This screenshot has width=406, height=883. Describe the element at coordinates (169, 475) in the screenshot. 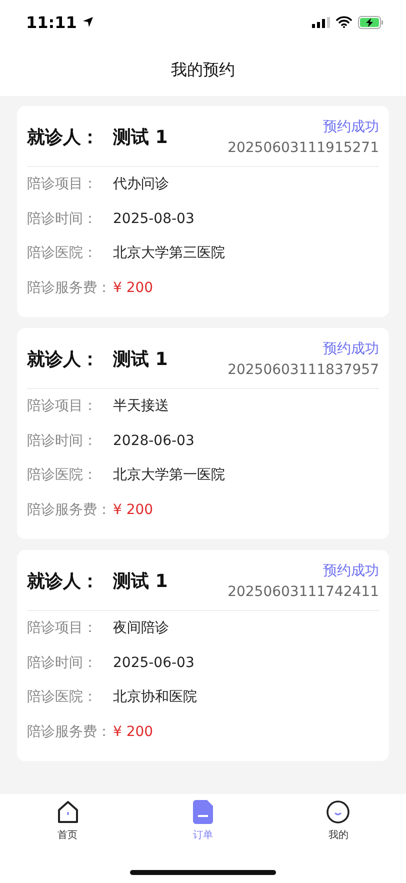

I see `field-value: 北京大学第一医院` at that location.